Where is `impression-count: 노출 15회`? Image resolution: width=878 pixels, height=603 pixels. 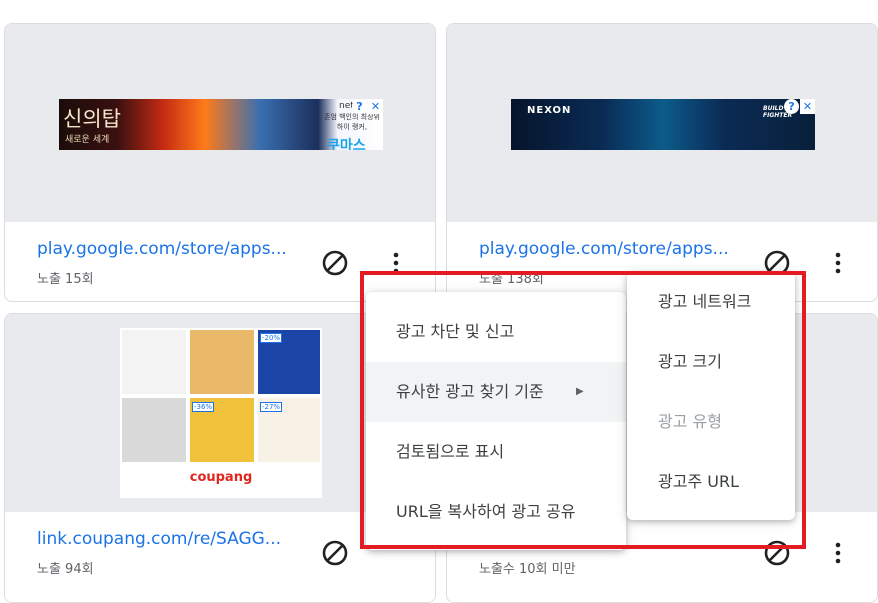 impression-count: 노출 15회 is located at coordinates (65, 279).